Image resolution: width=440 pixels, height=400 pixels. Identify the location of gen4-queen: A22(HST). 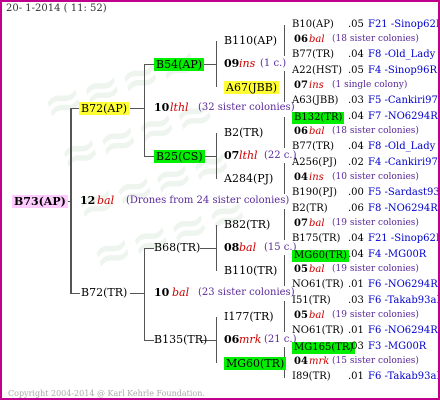
(317, 70).